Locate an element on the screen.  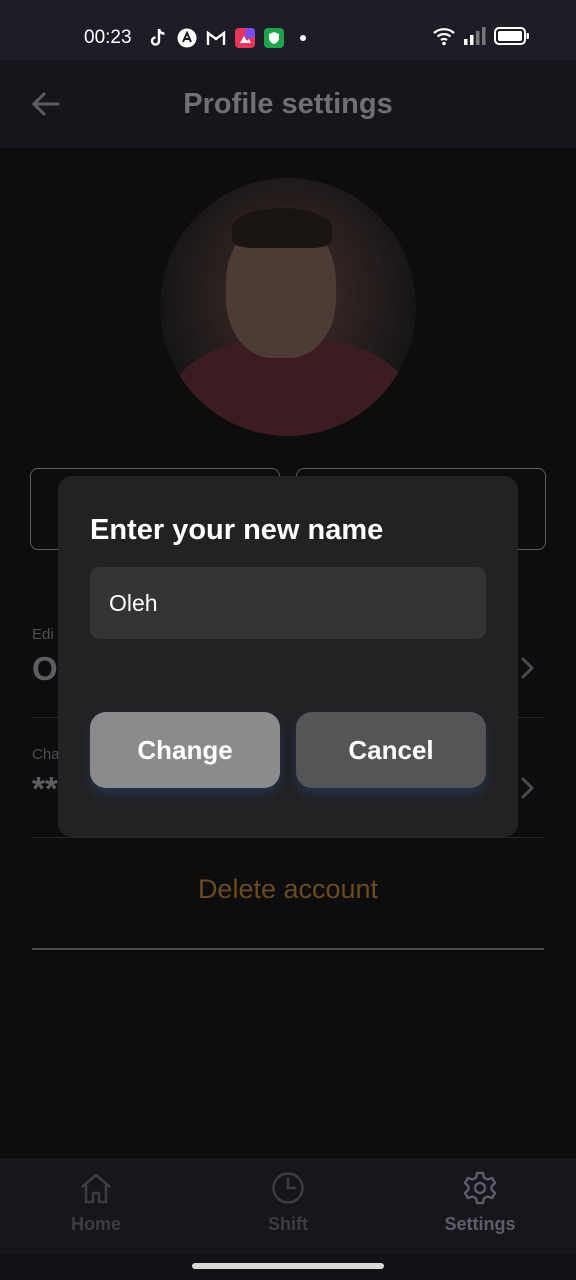
page-title: Profile settings is located at coordinates (288, 104).